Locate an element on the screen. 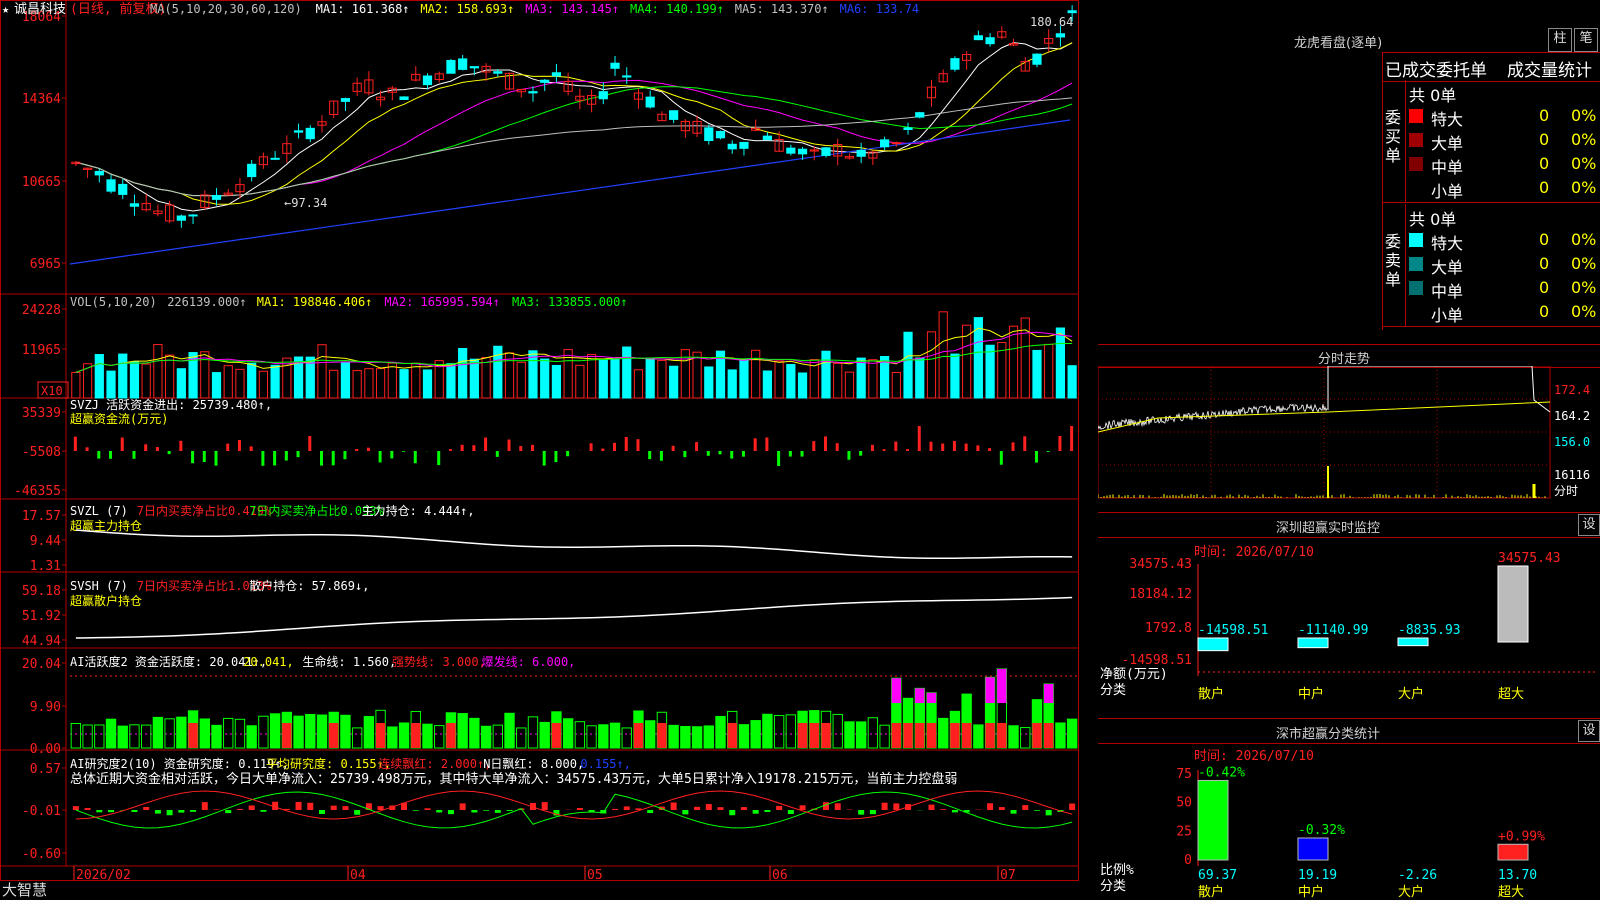 Image resolution: width=1600 pixels, height=900 pixels. svsh-header-item: SVSH (7) is located at coordinates (99, 586).